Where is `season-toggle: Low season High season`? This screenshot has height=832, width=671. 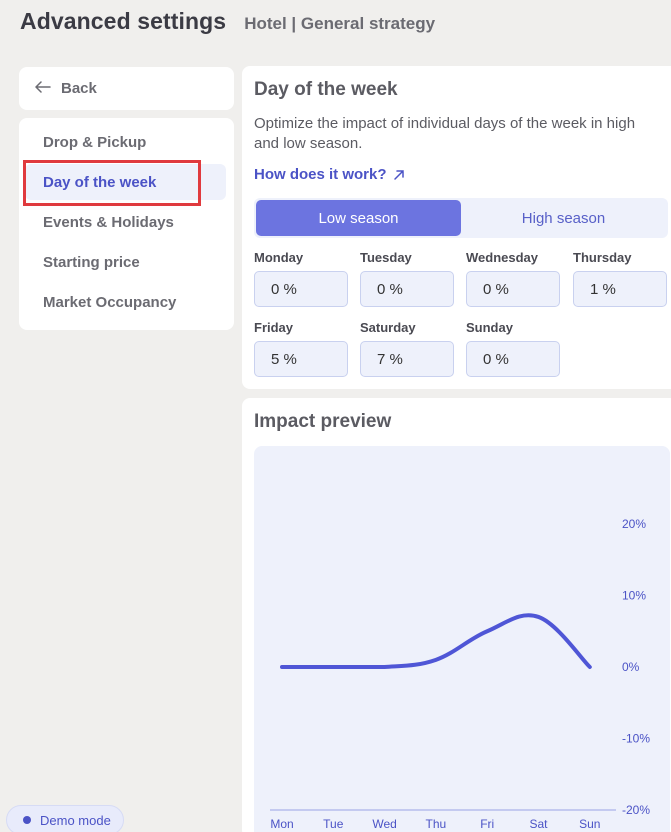 season-toggle: Low season High season is located at coordinates (461, 218).